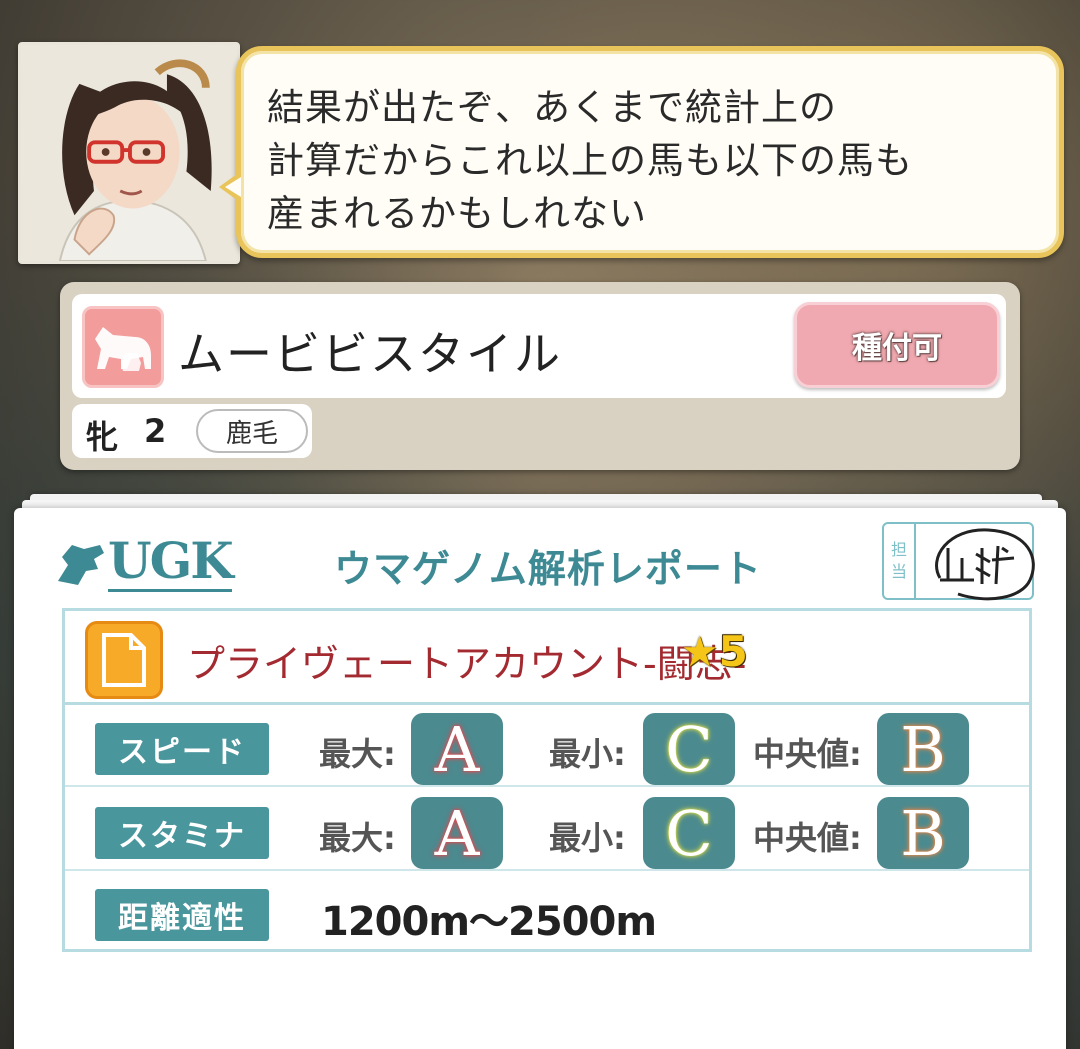 The image size is (1080, 1049). What do you see at coordinates (985, 564) in the screenshot?
I see `handwritten-signature` at bounding box center [985, 564].